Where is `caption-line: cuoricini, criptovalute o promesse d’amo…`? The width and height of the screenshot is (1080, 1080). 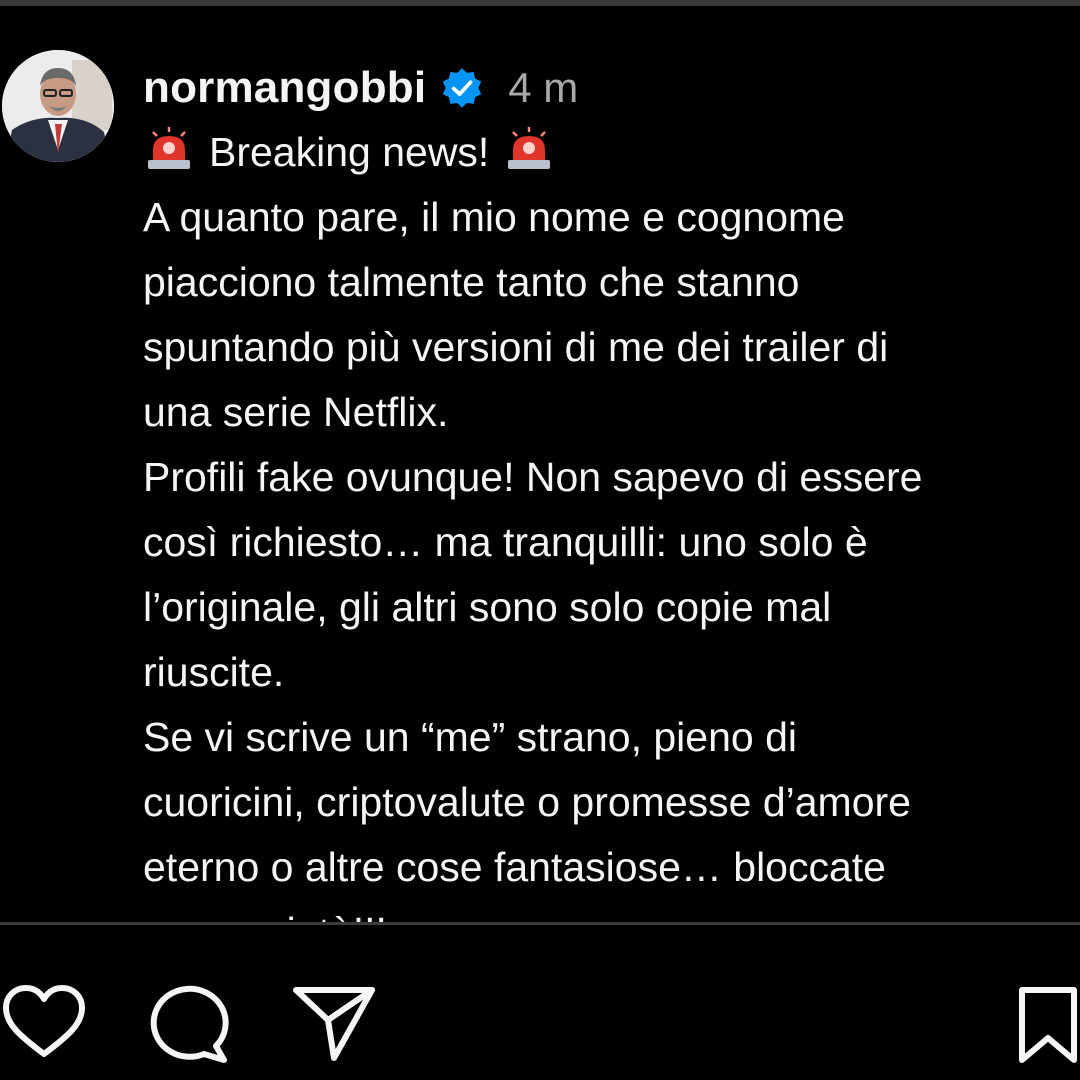
caption-line: cuoricini, criptovalute o promesse d’amo… is located at coordinates (527, 802).